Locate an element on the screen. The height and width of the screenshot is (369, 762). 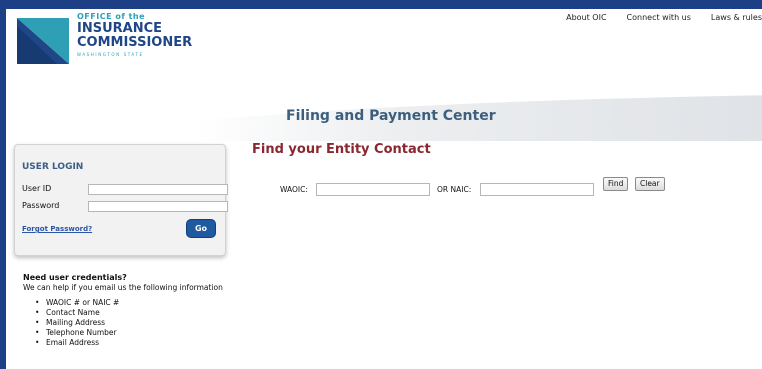
go-button: Go is located at coordinates (201, 228).